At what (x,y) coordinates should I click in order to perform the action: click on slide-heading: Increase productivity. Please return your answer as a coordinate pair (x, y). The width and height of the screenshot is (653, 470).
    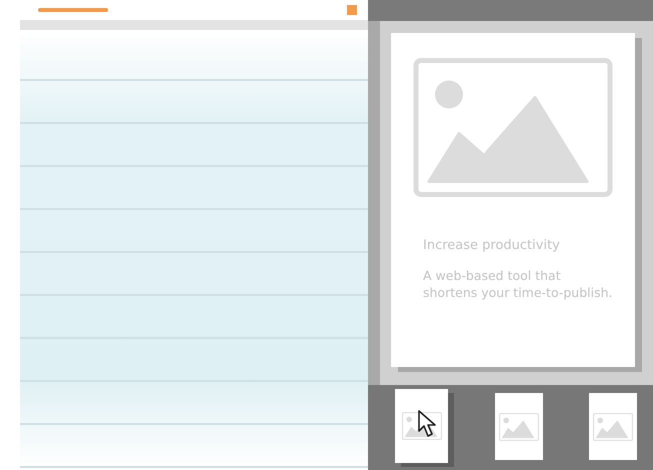
    Looking at the image, I should click on (492, 245).